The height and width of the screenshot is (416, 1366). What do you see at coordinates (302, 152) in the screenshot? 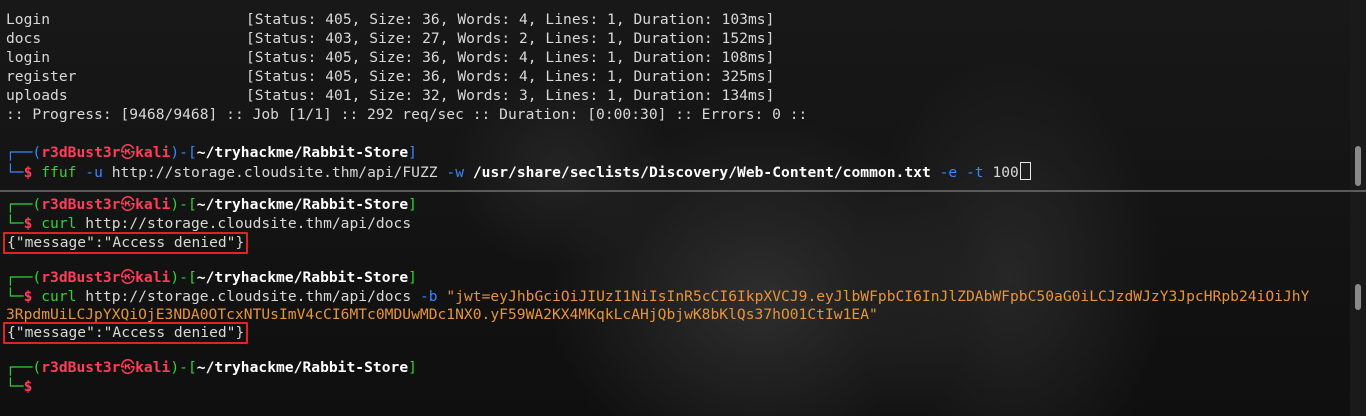
I see `prompt-path: ~/tryhackme/Rabbit-Store` at bounding box center [302, 152].